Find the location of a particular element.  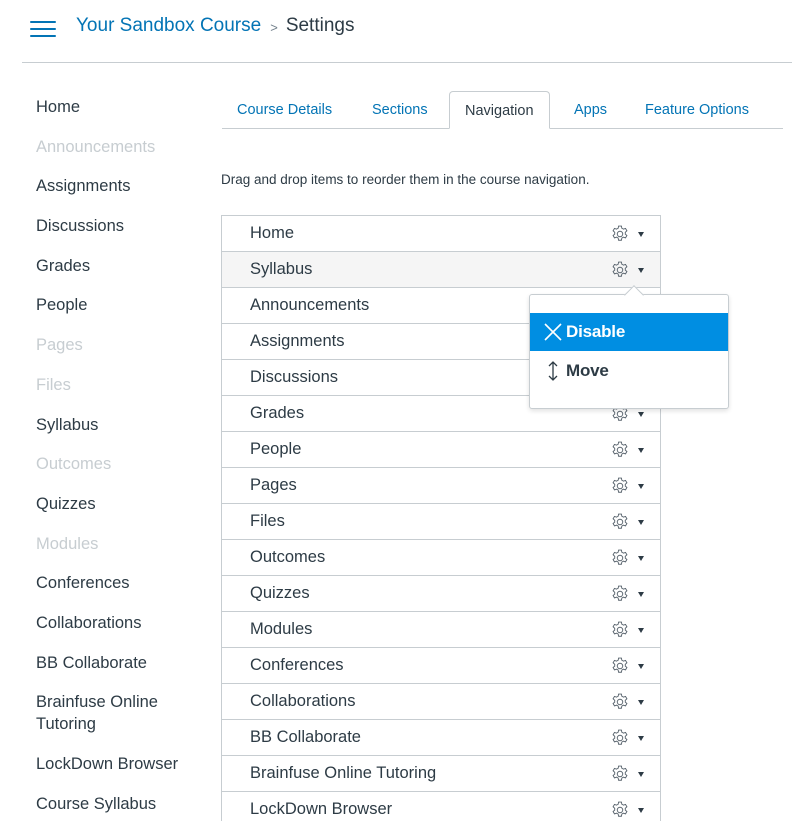

navigation-item-label: Conferences is located at coordinates (297, 665).